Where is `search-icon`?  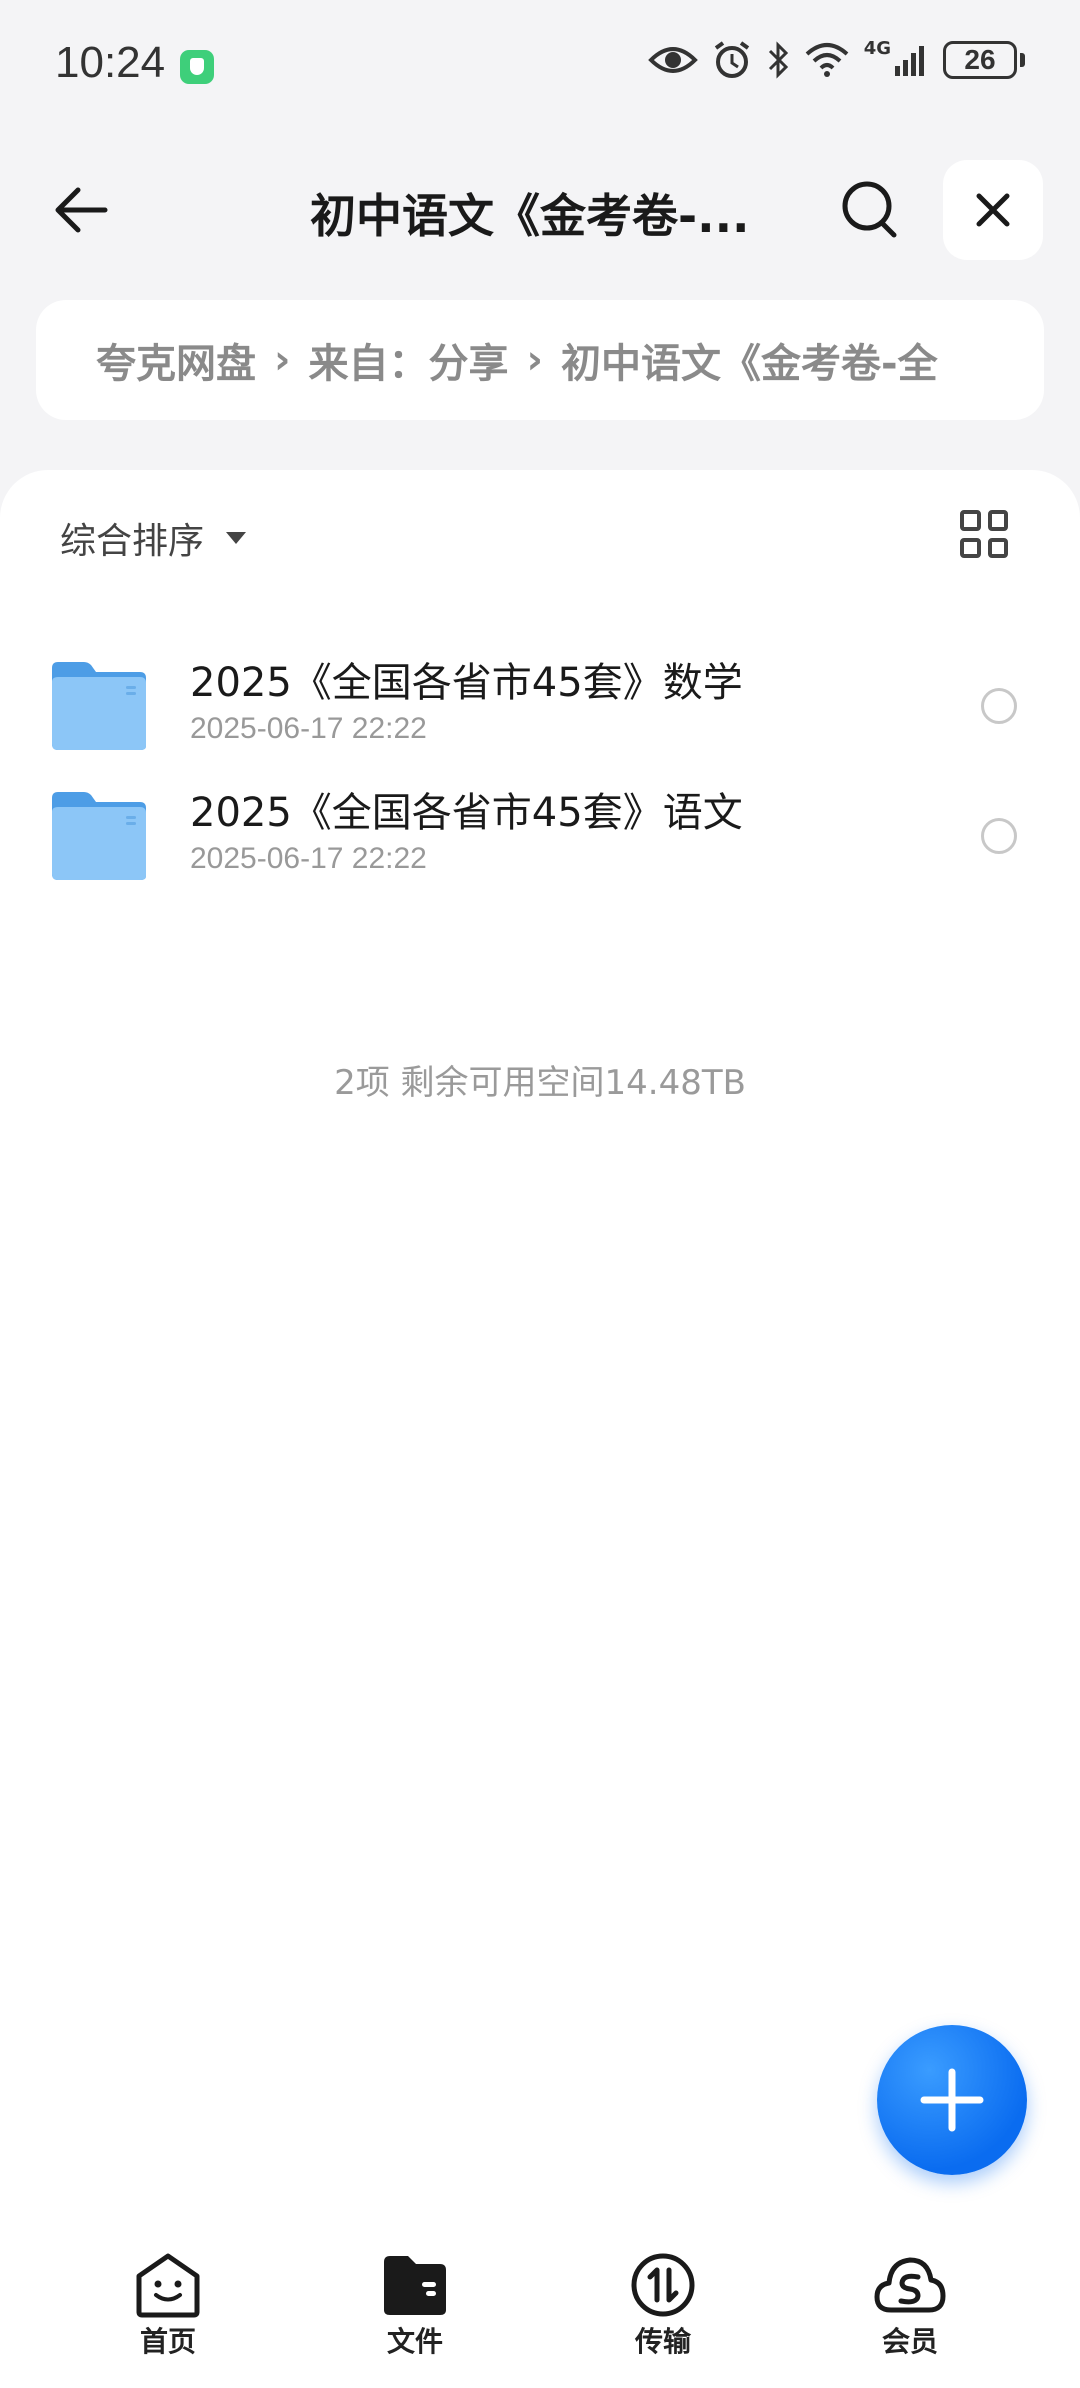
search-icon is located at coordinates (869, 209).